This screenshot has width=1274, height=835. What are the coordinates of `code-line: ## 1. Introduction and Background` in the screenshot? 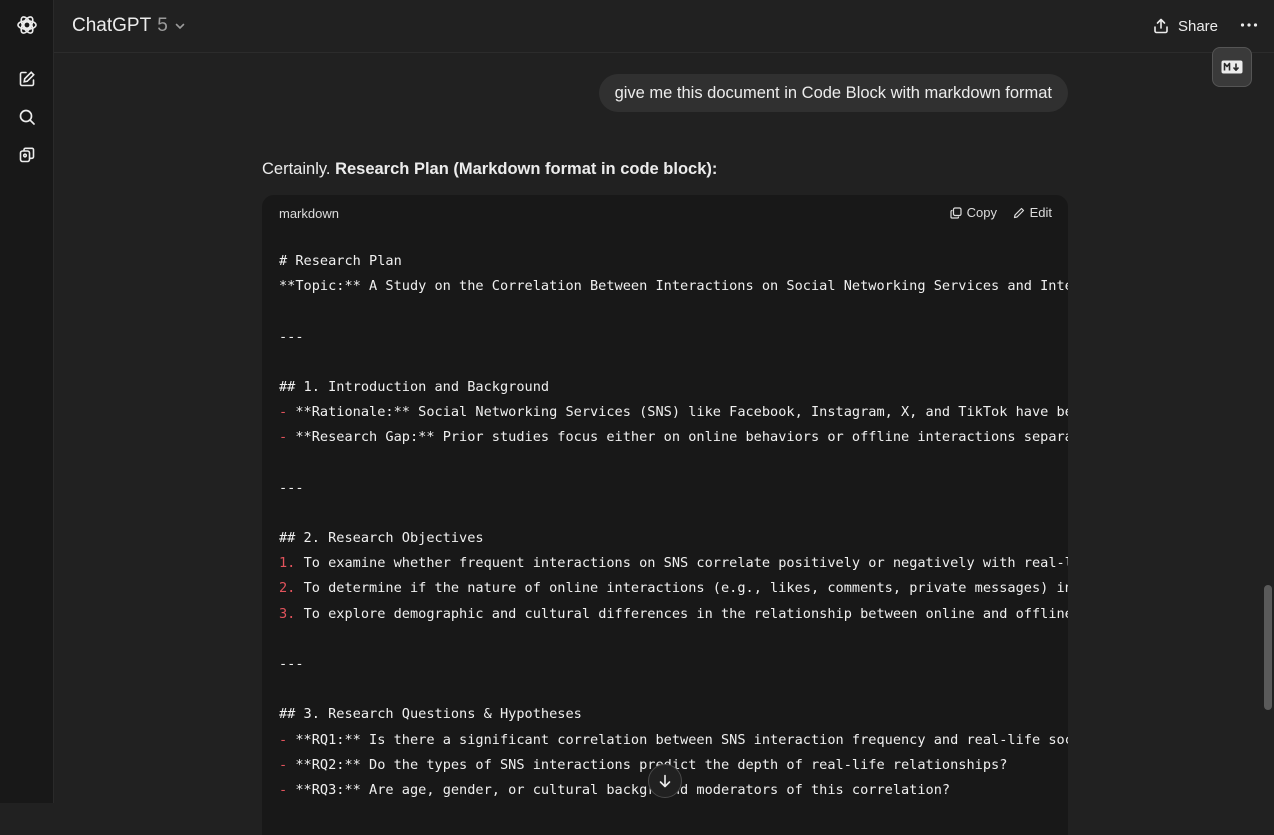 It's located at (673, 387).